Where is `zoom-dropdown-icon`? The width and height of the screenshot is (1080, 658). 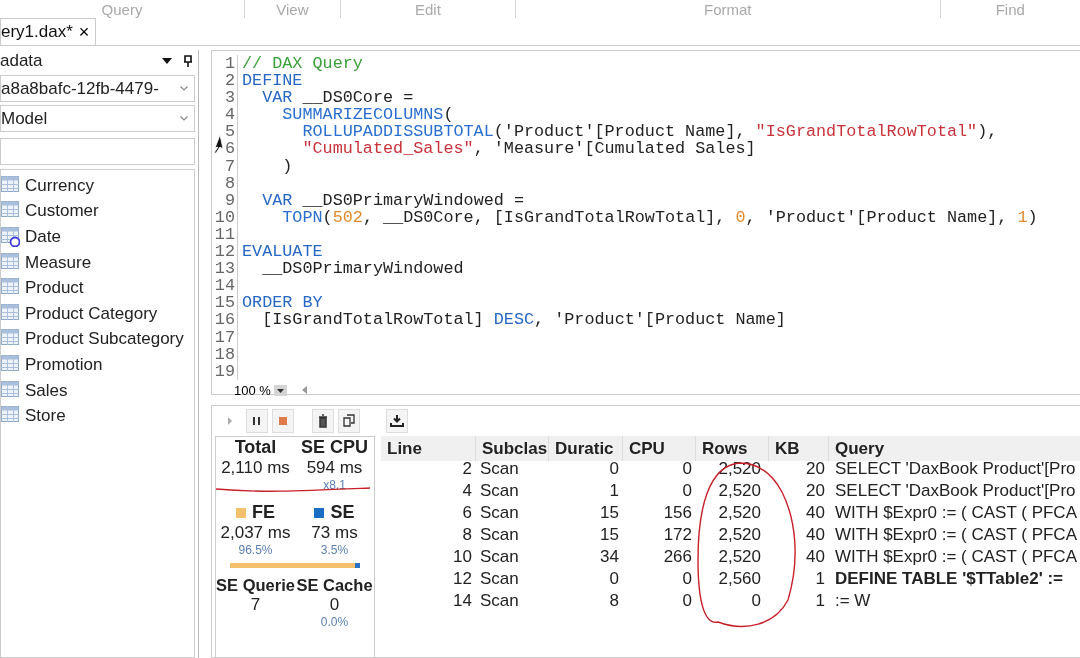
zoom-dropdown-icon is located at coordinates (280, 390).